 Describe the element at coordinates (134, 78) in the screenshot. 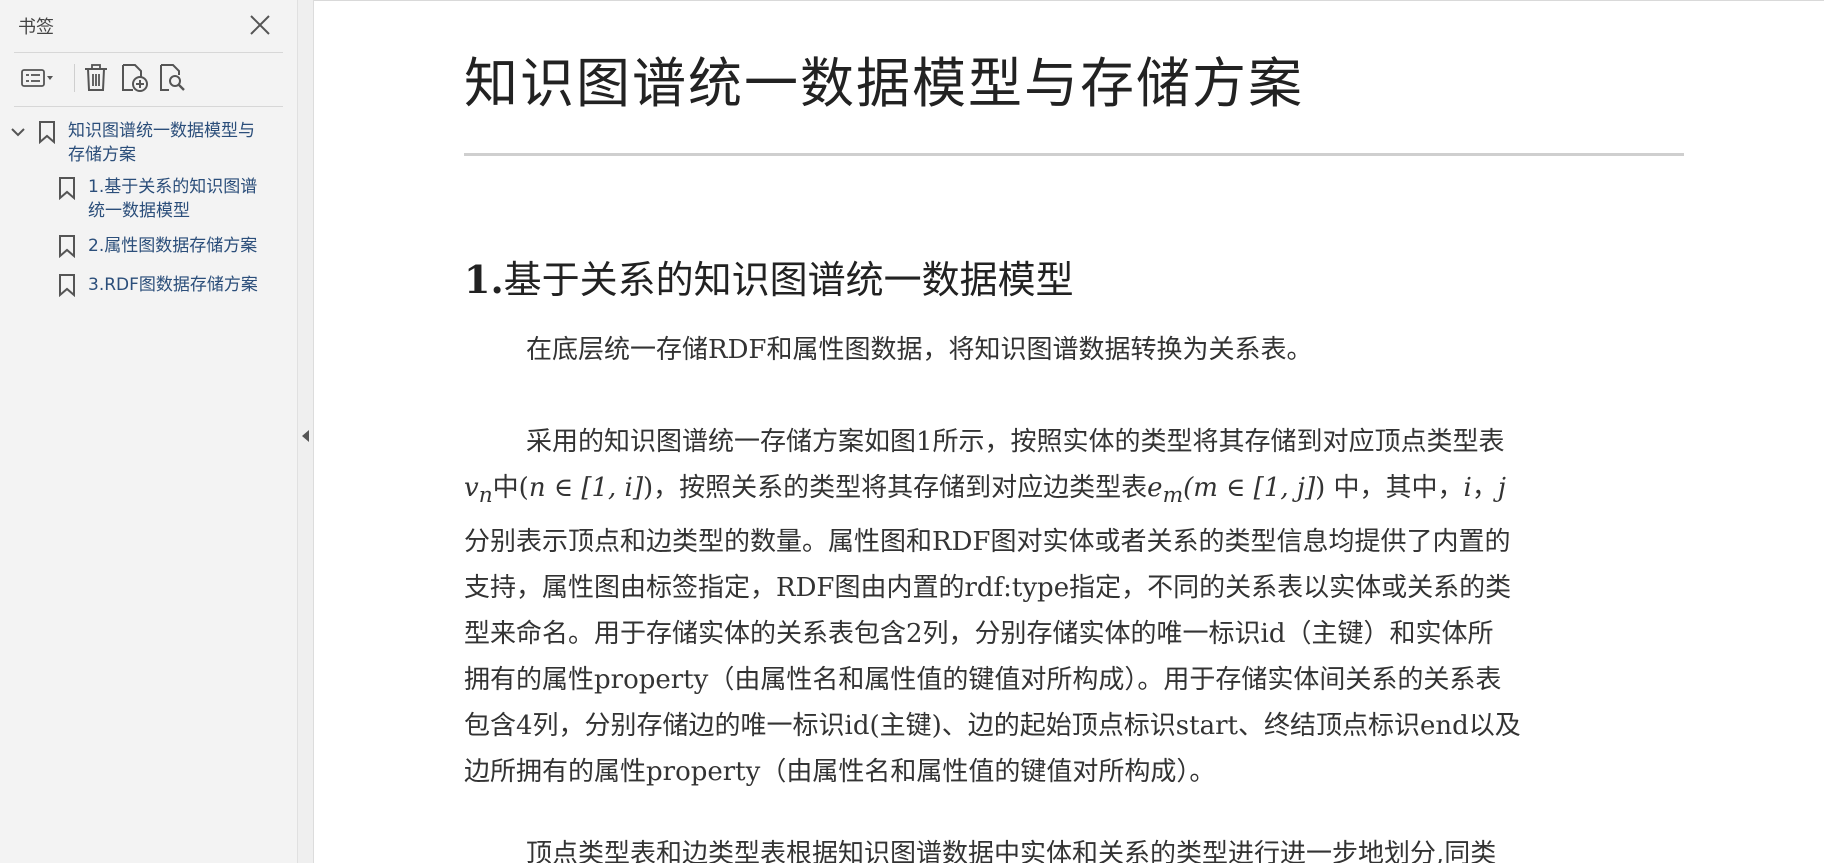

I see `add-bookmark-icon` at that location.